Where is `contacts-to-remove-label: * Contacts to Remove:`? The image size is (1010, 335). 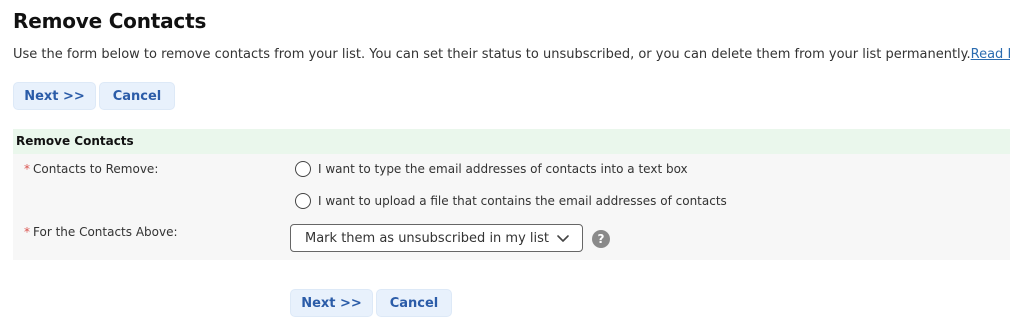
contacts-to-remove-label: * Contacts to Remove: is located at coordinates (91, 169).